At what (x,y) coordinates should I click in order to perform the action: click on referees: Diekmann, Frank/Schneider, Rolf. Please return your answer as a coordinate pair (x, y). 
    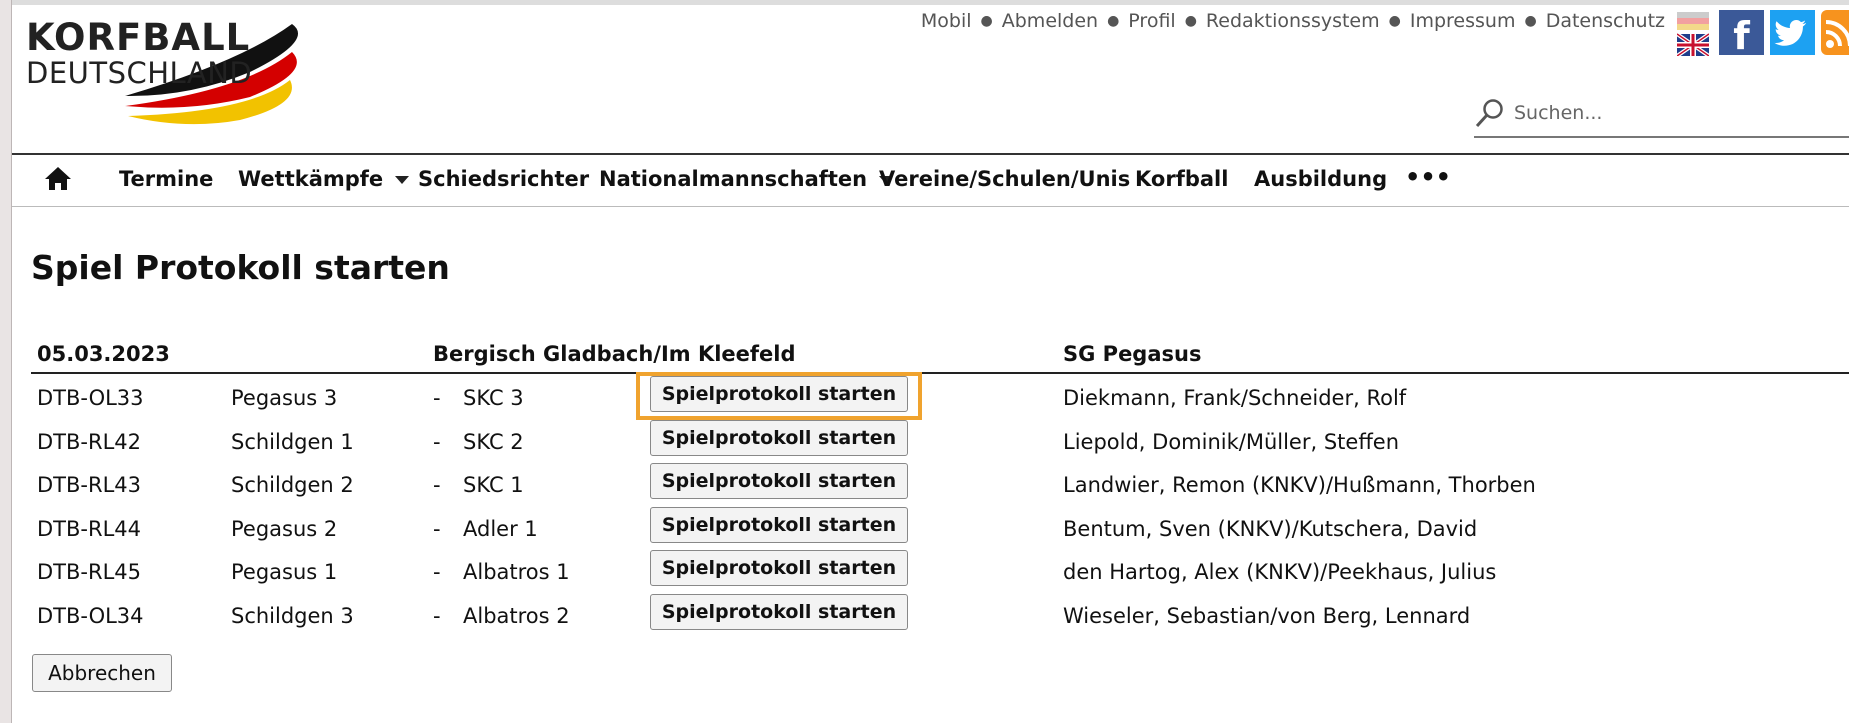
    Looking at the image, I should click on (1235, 398).